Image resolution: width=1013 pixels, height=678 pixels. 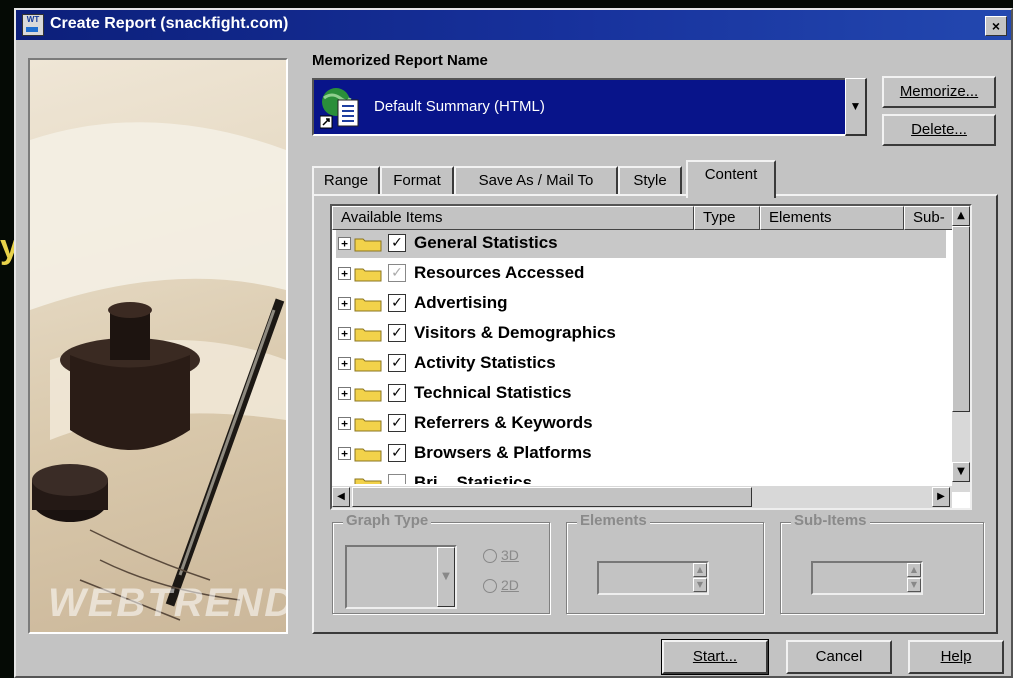 What do you see at coordinates (459, 106) in the screenshot?
I see `memorized-report-value: Default Summary (HTML)` at bounding box center [459, 106].